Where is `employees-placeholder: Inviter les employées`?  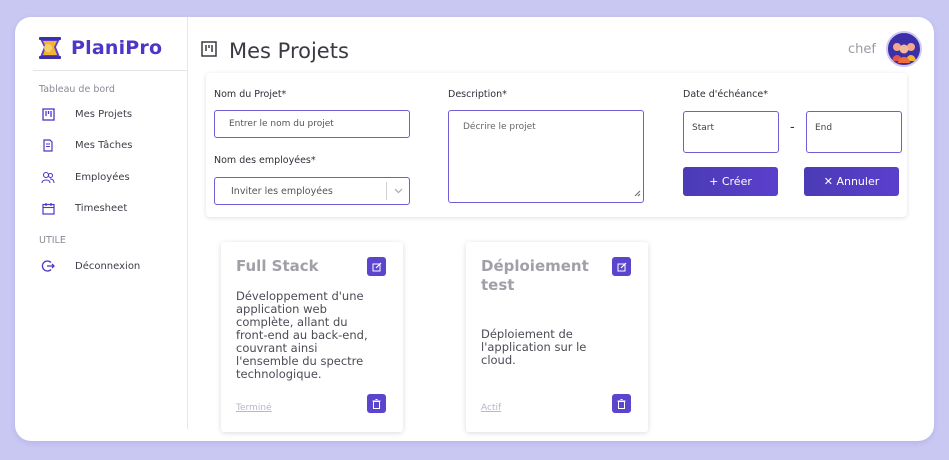 employees-placeholder: Inviter les employées is located at coordinates (282, 191).